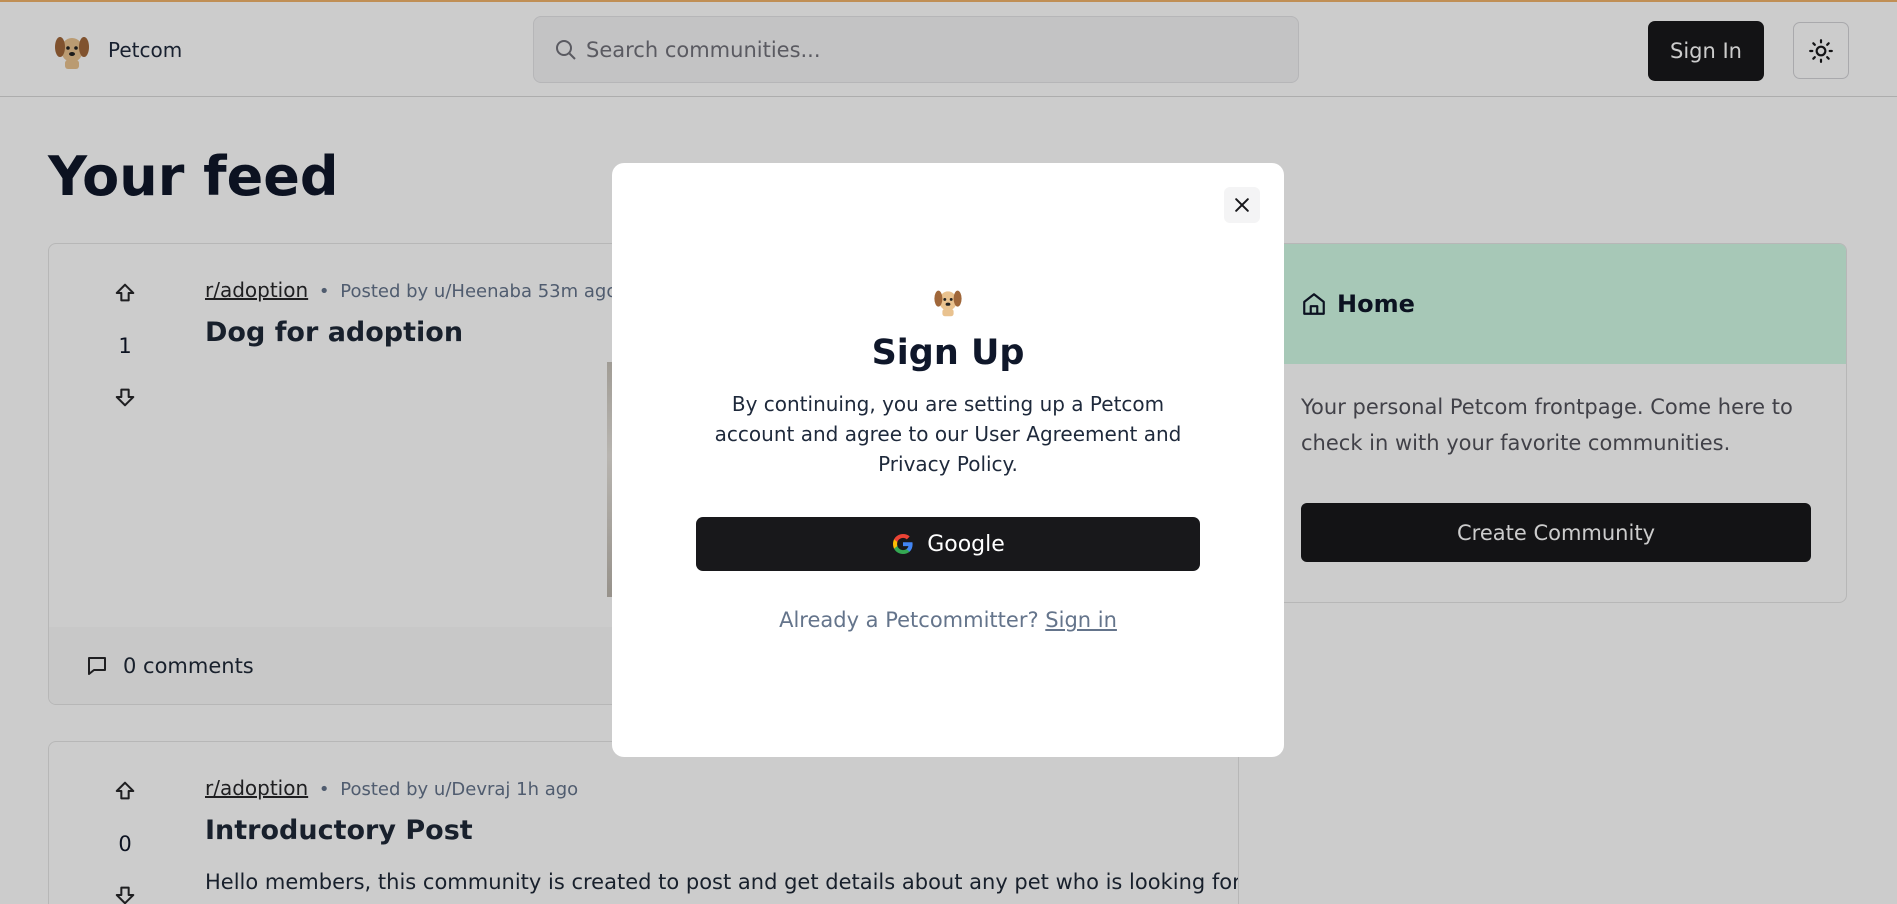 This screenshot has width=1897, height=904. I want to click on dog-logo-icon, so click(948, 303).